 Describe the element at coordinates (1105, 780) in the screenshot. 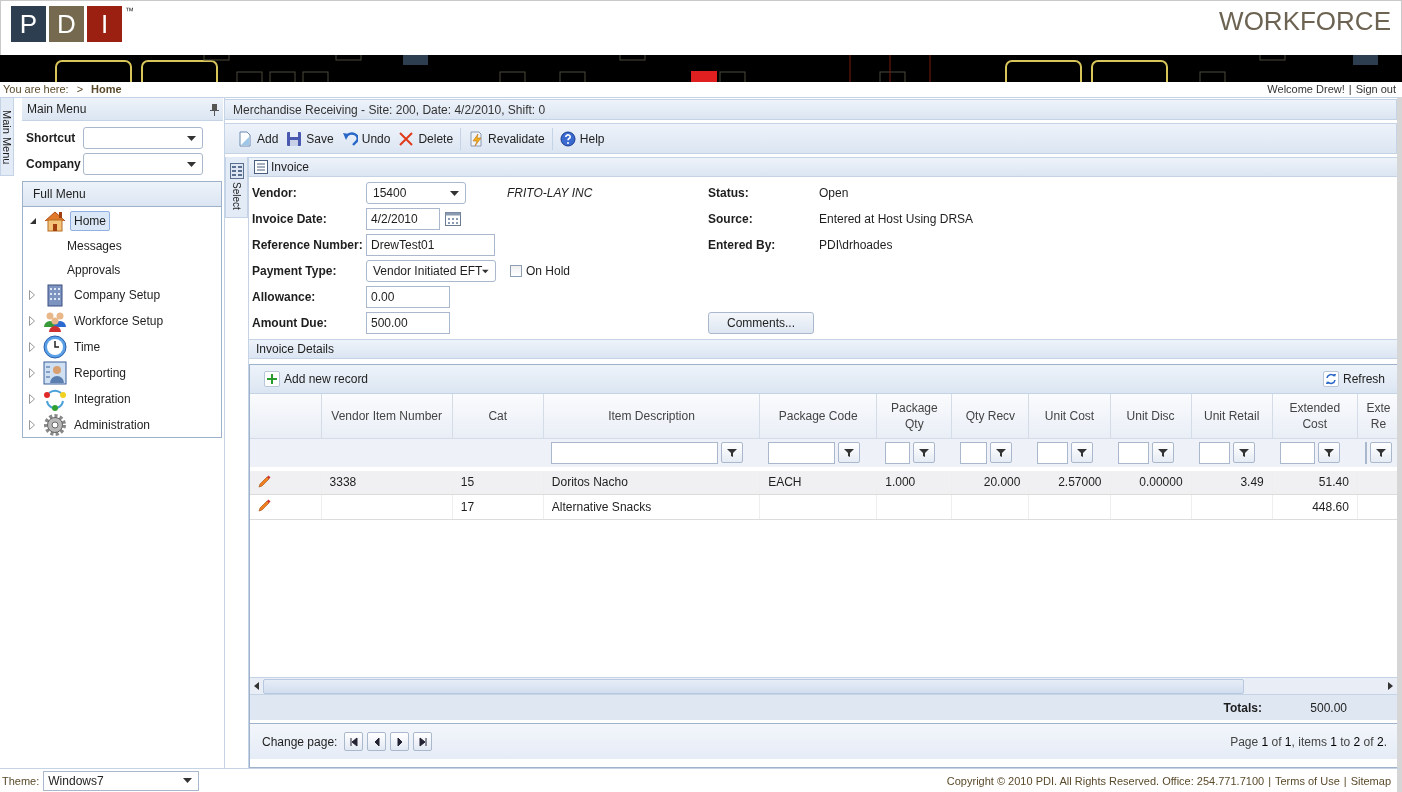

I see `copyright-text: Copyright © 2010 PDI. All Rights Reserved. Office: 254.771.7100` at that location.